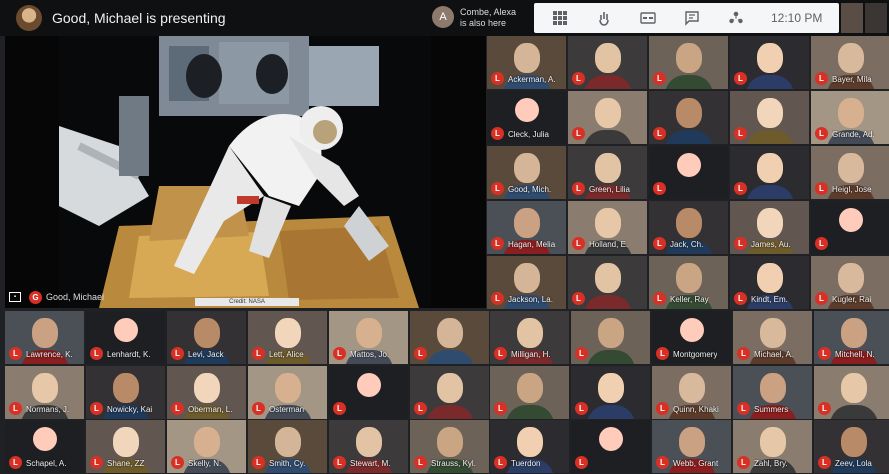  What do you see at coordinates (772, 337) in the screenshot?
I see `participant-tile: L Michael, A.` at bounding box center [772, 337].